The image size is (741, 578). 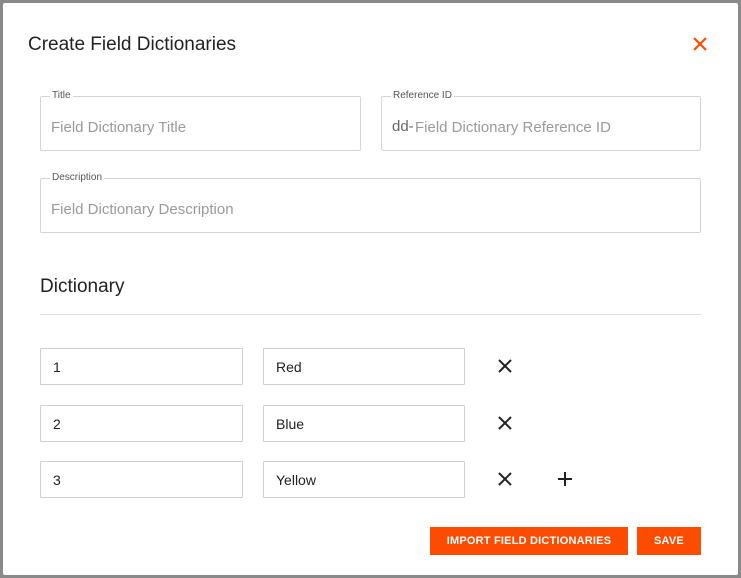 I want to click on reference-id-prefix: dd-, so click(x=403, y=126).